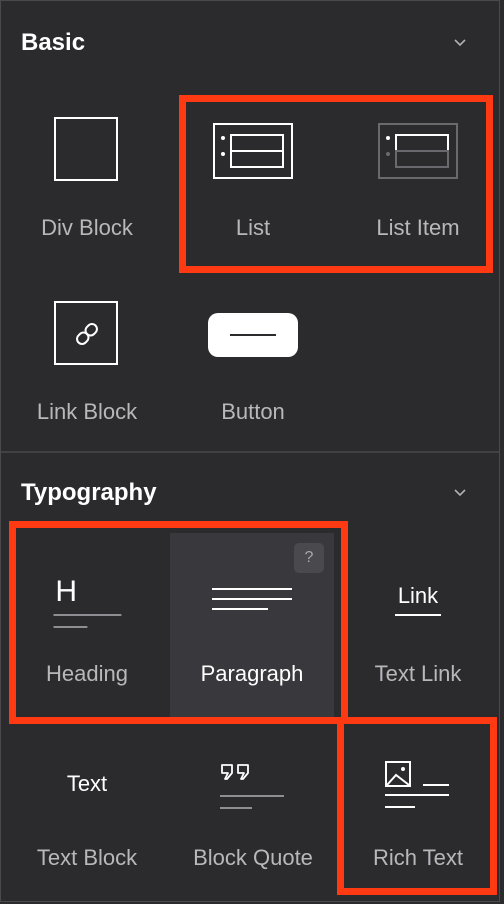  I want to click on element-button: Button, so click(253, 363).